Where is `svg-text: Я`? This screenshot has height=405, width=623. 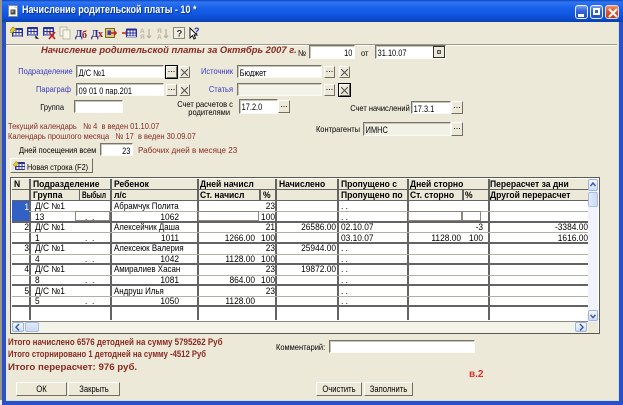
svg-text: Я is located at coordinates (142, 37).